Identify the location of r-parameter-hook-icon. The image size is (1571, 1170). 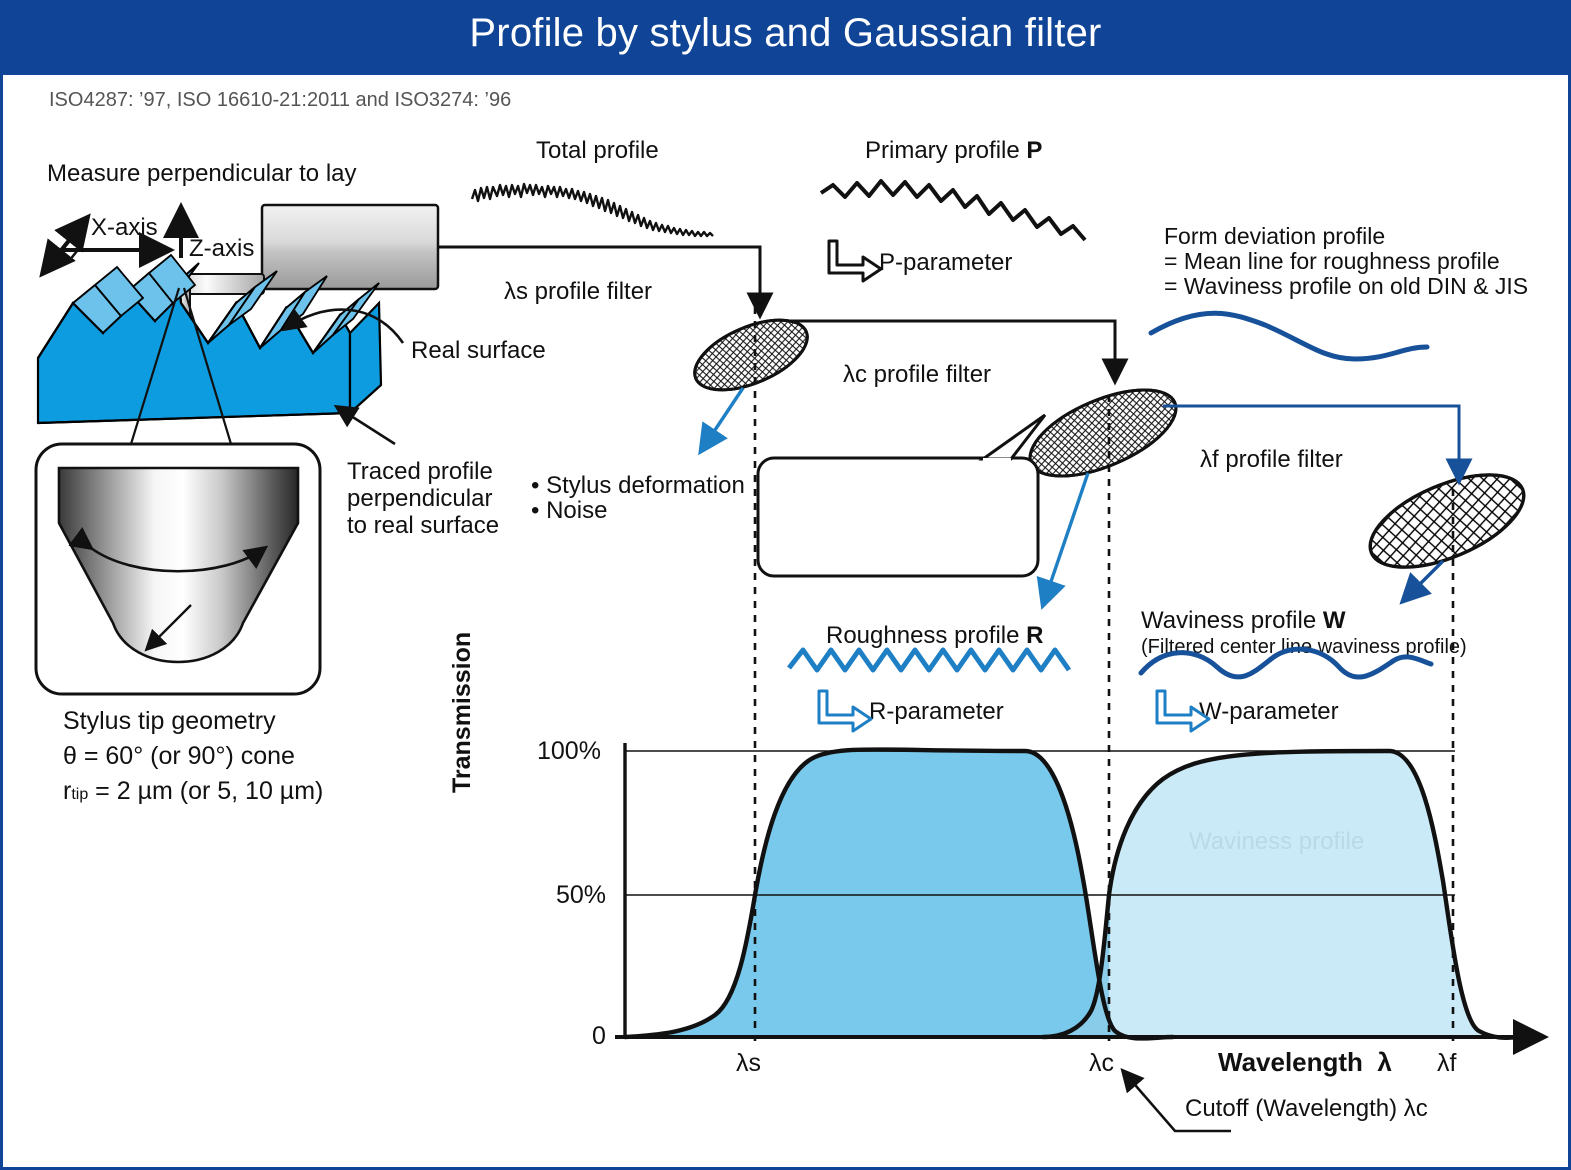
(845, 711).